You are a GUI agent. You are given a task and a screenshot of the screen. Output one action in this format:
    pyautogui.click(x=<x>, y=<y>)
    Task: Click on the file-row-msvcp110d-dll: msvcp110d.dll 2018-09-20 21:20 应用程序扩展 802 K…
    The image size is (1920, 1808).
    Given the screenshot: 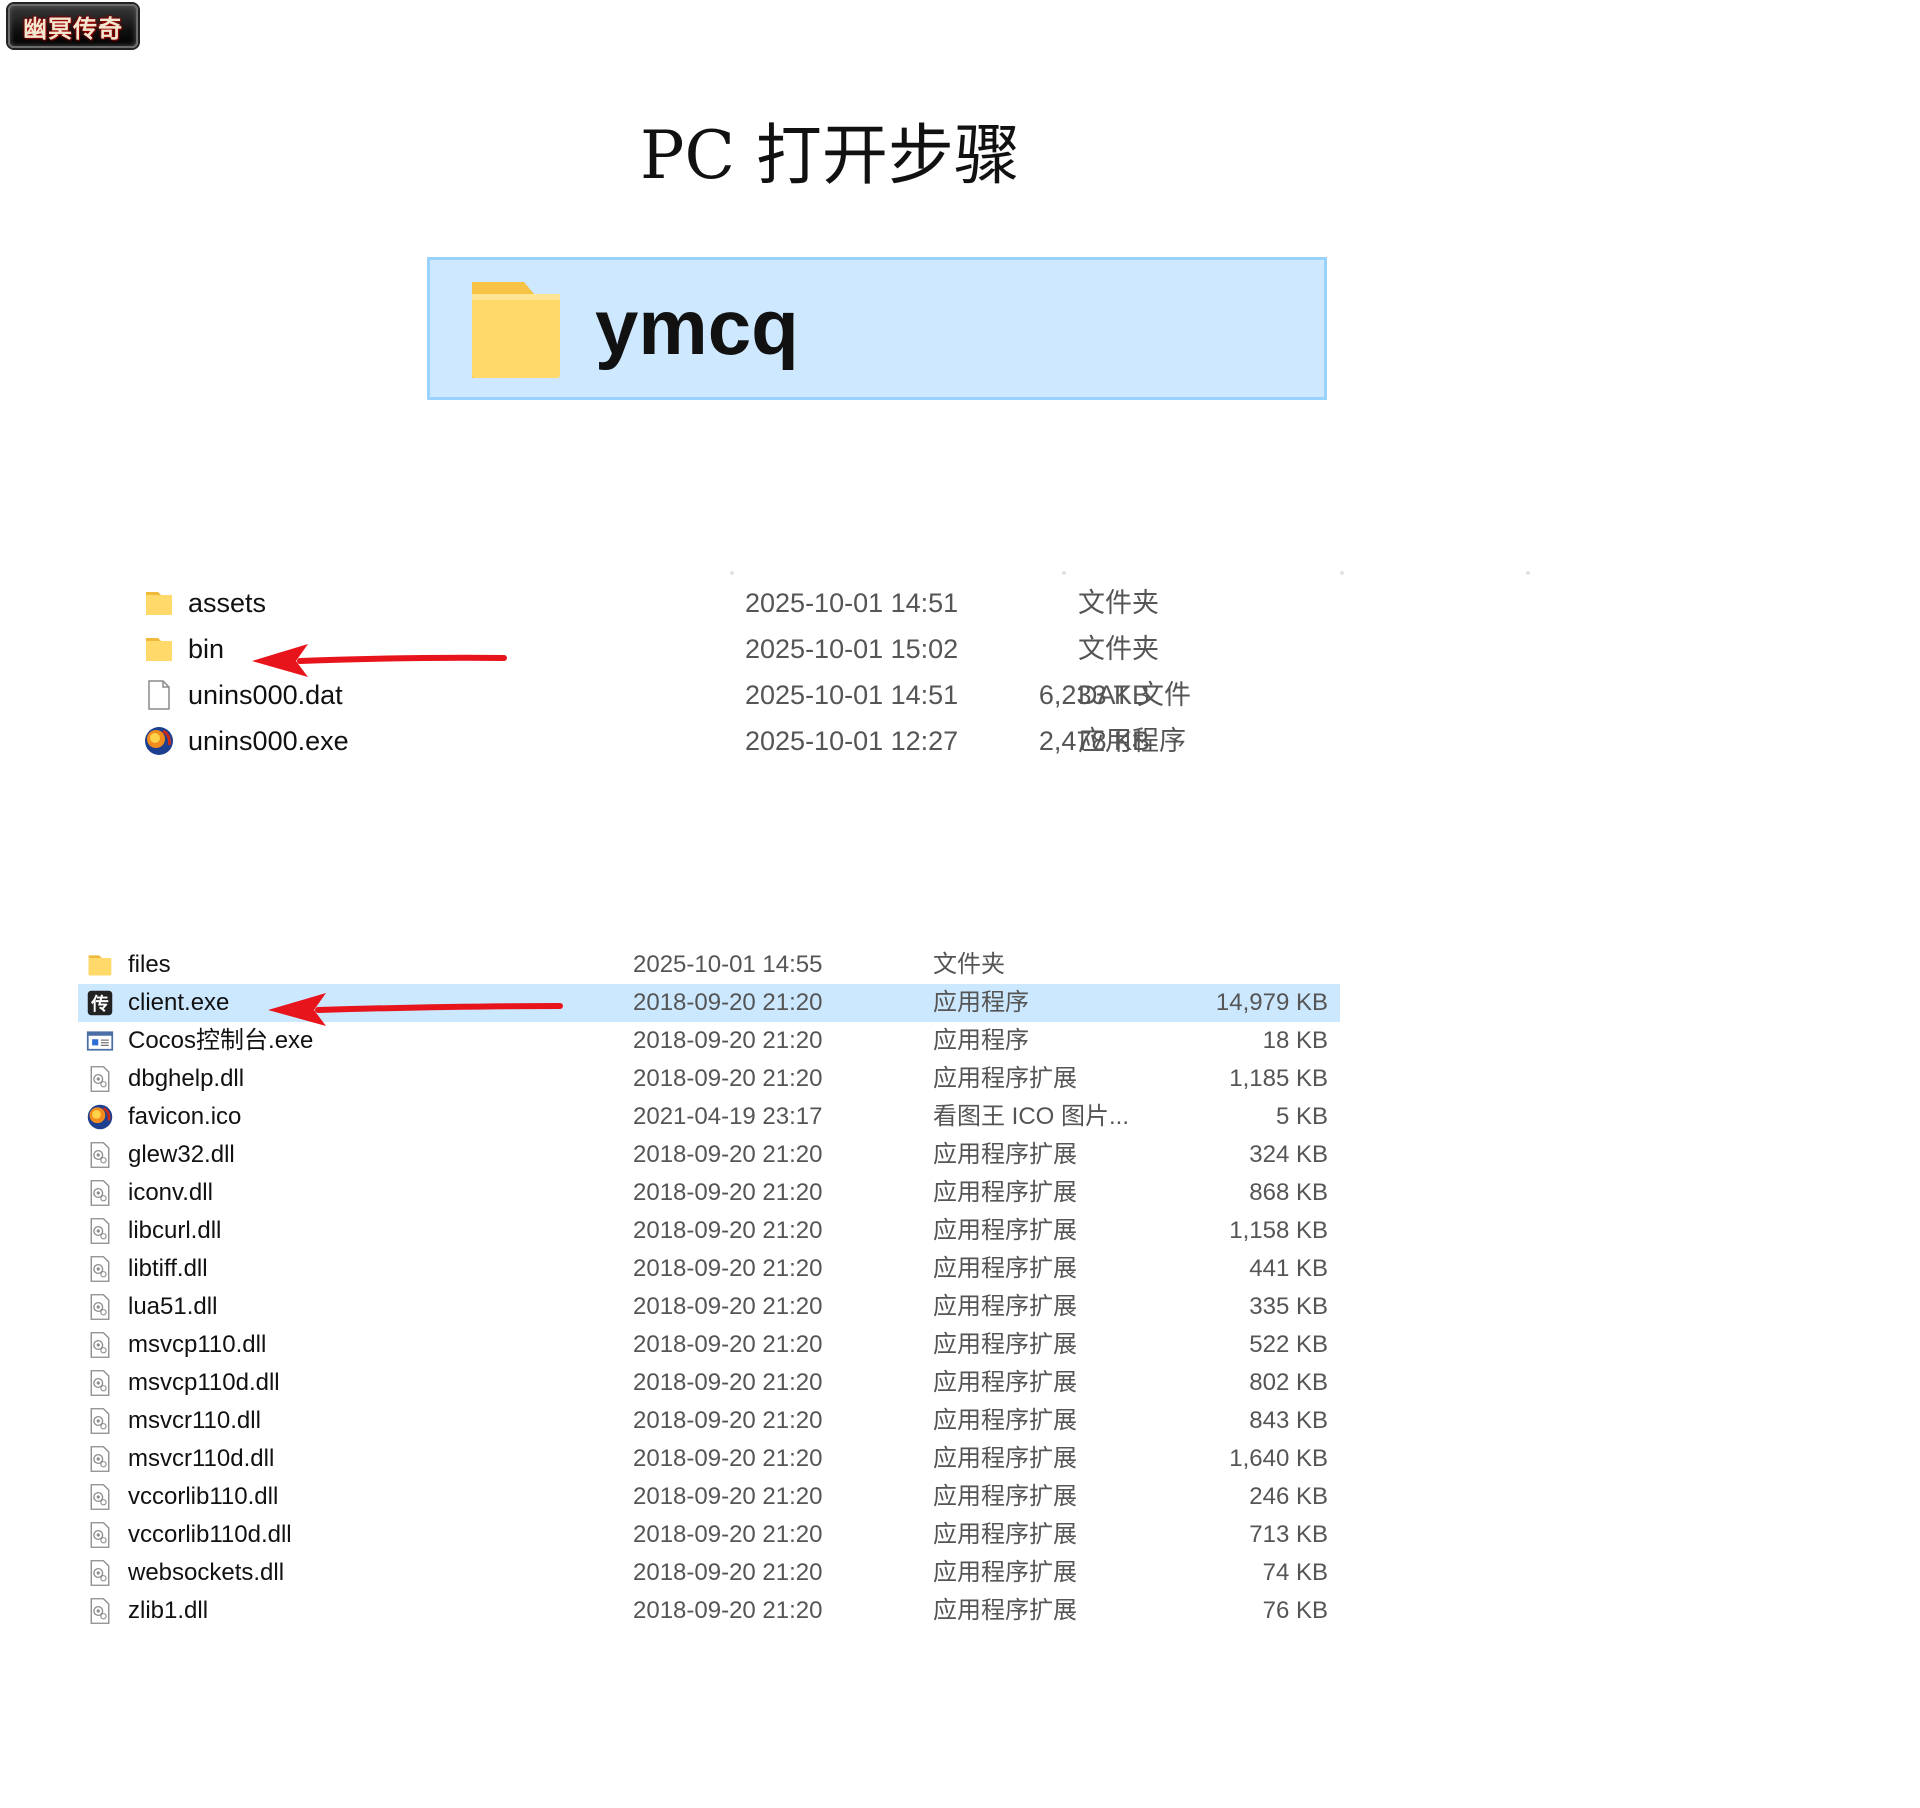 What is the action you would take?
    pyautogui.click(x=709, y=1383)
    